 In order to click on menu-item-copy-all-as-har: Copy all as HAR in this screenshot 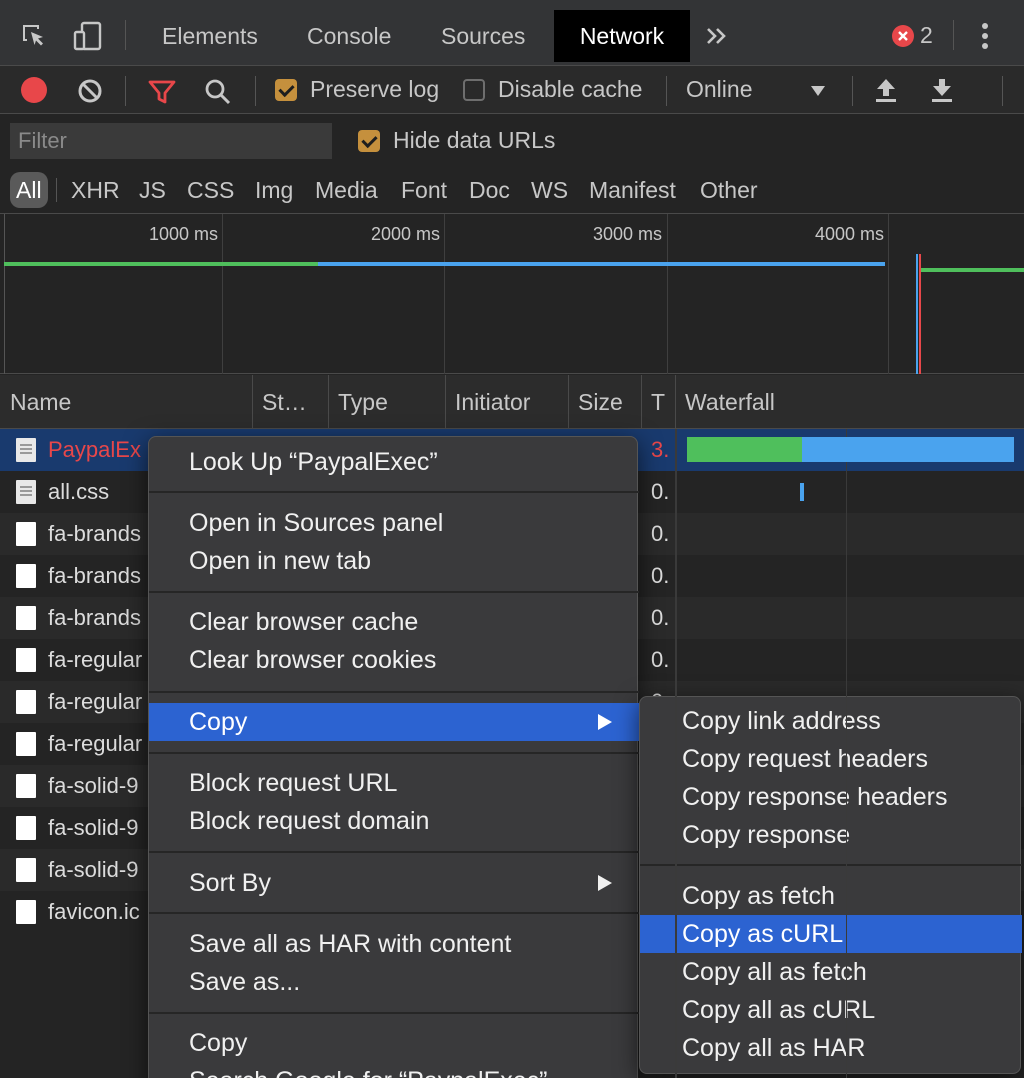, I will do `click(831, 1048)`.